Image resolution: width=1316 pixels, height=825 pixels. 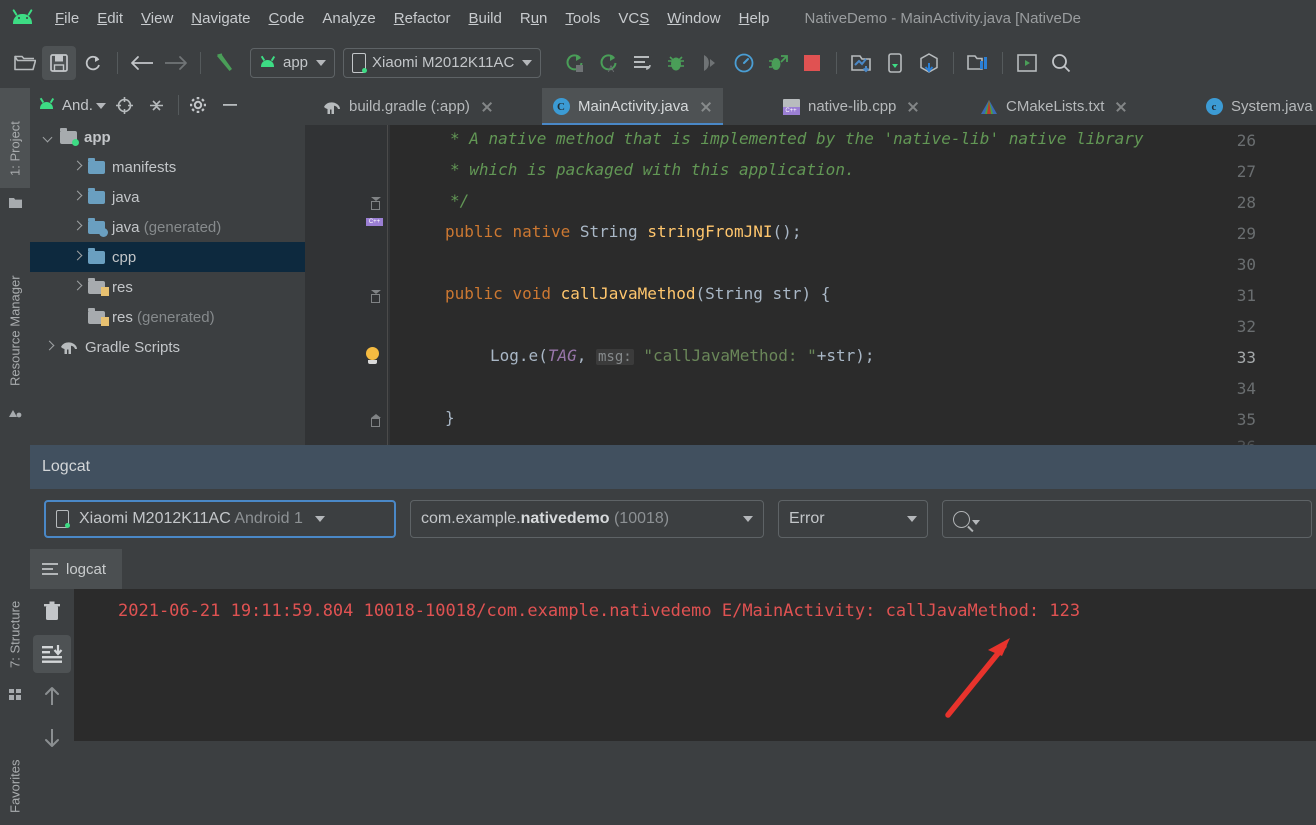 I want to click on tree-node-java: java, so click(x=167, y=197).